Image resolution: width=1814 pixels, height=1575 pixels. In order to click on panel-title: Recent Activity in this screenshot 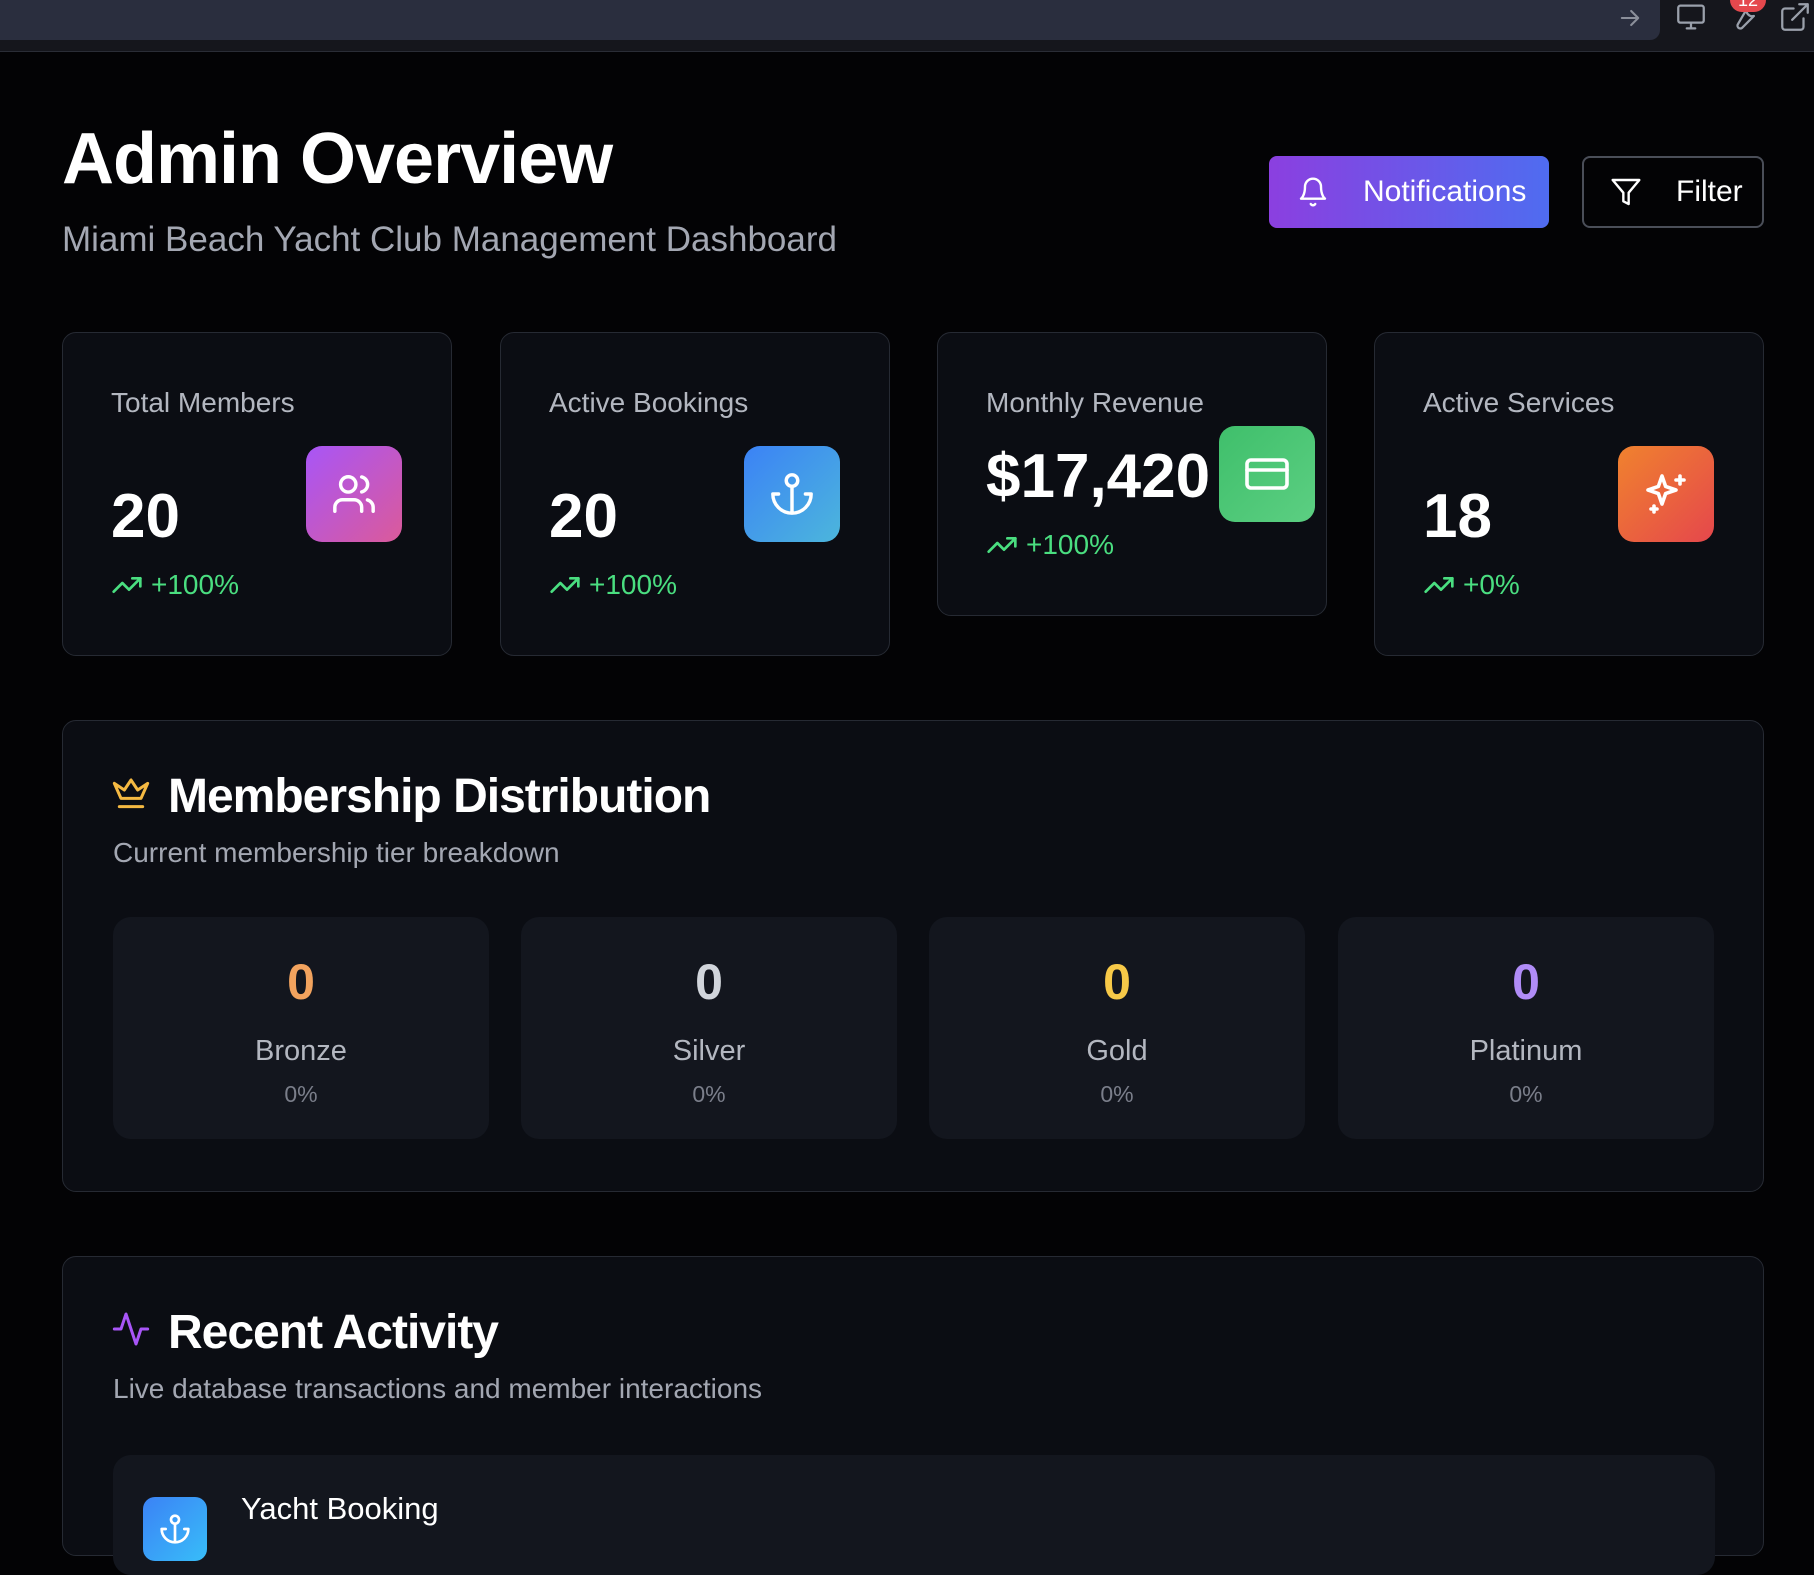, I will do `click(333, 1332)`.